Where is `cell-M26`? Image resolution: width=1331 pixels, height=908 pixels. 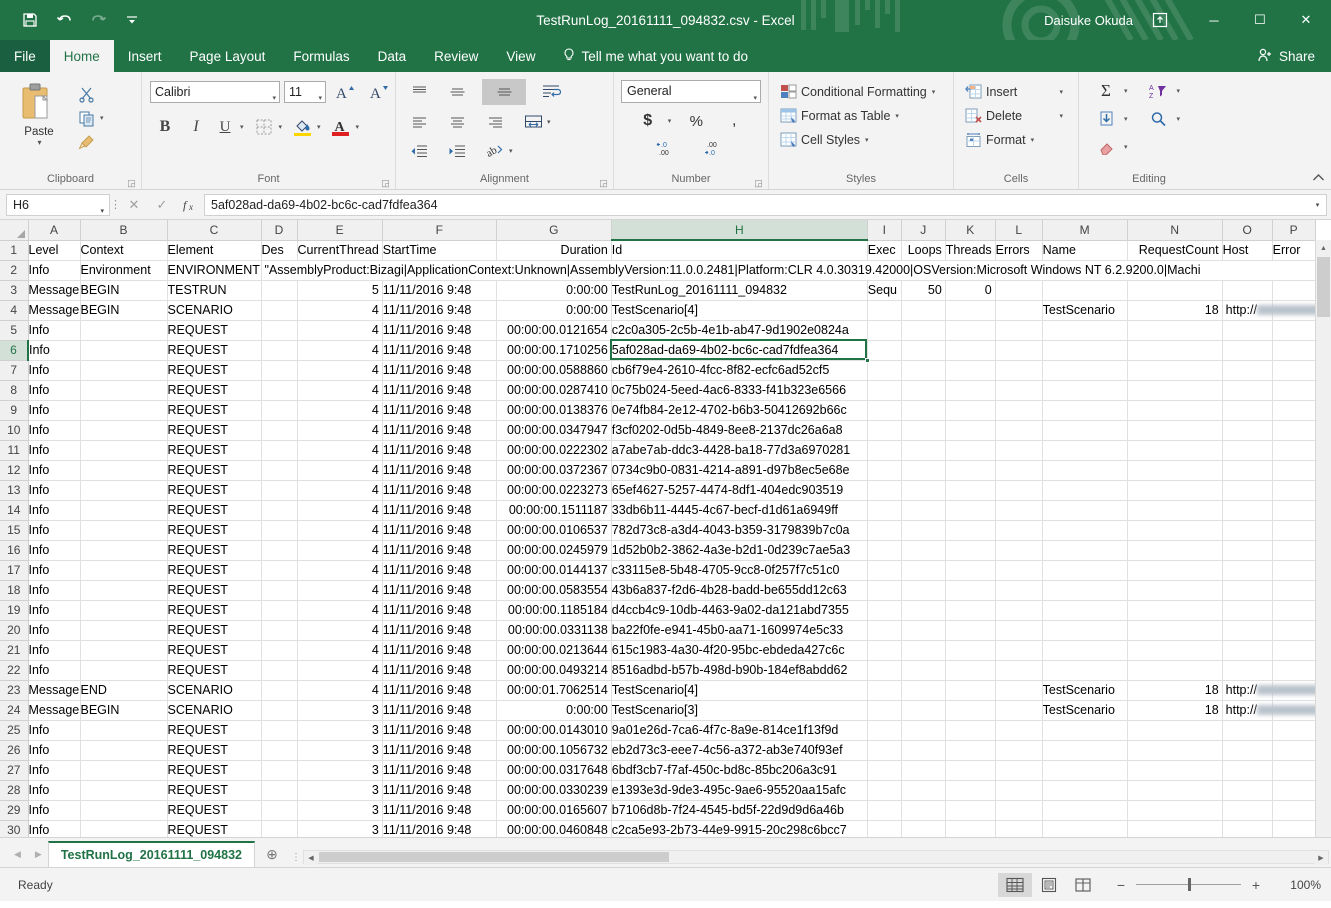
cell-M26 is located at coordinates (1085, 750).